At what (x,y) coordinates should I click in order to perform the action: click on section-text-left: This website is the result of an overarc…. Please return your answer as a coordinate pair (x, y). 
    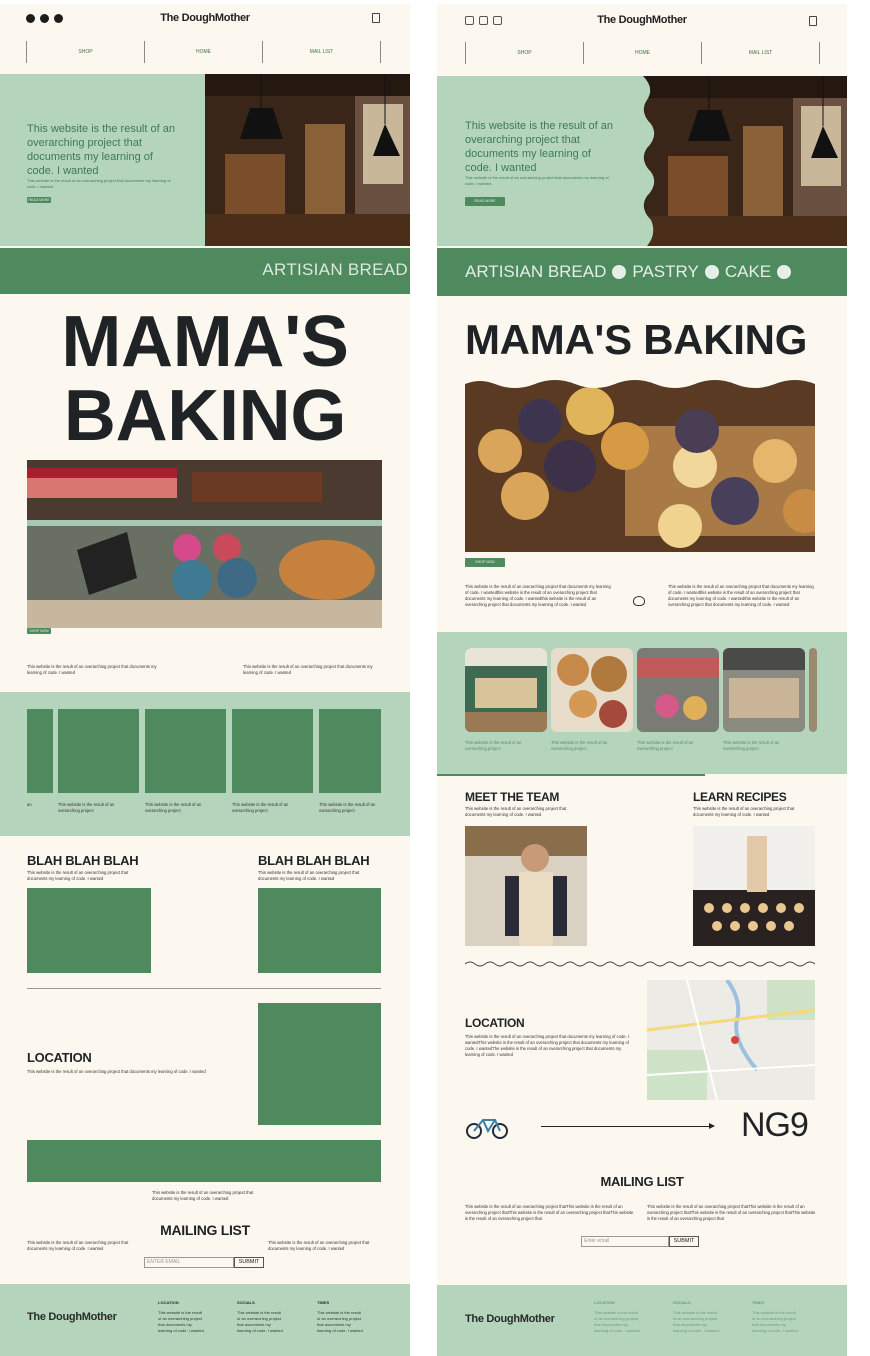
    Looking at the image, I should click on (78, 875).